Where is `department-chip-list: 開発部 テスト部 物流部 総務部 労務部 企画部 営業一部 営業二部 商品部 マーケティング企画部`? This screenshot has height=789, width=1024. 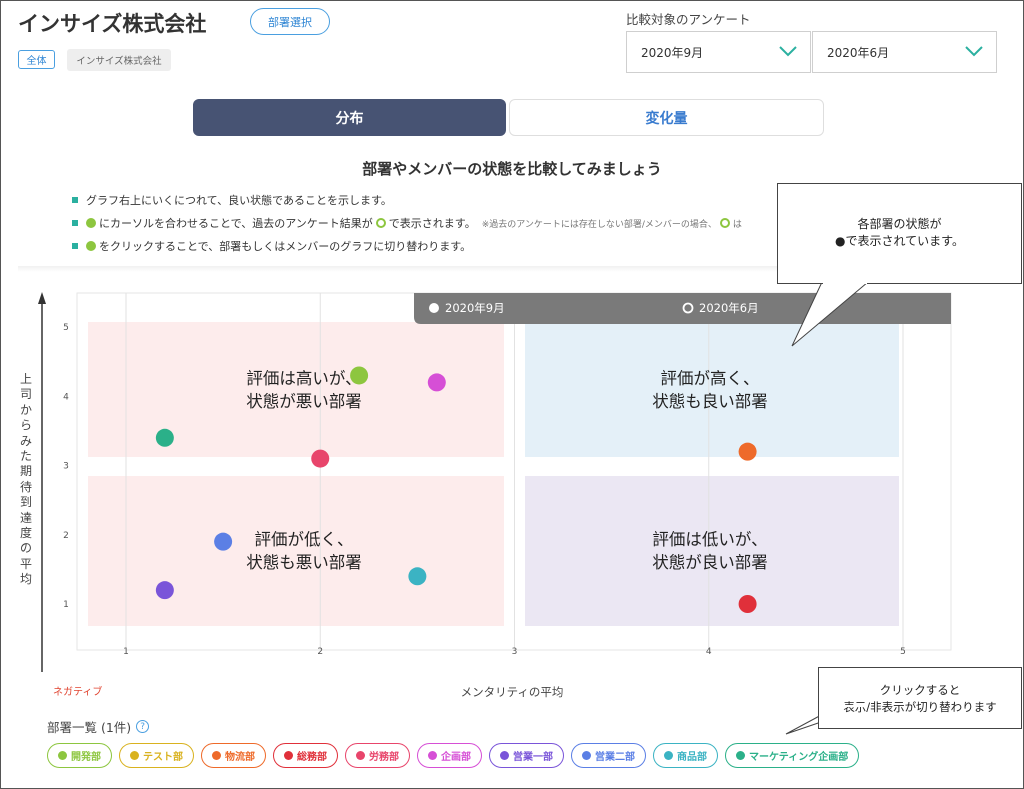
department-chip-list: 開発部 テスト部 物流部 総務部 労務部 企画部 営業一部 営業二部 商品部 マーケティング企画部 is located at coordinates (453, 755).